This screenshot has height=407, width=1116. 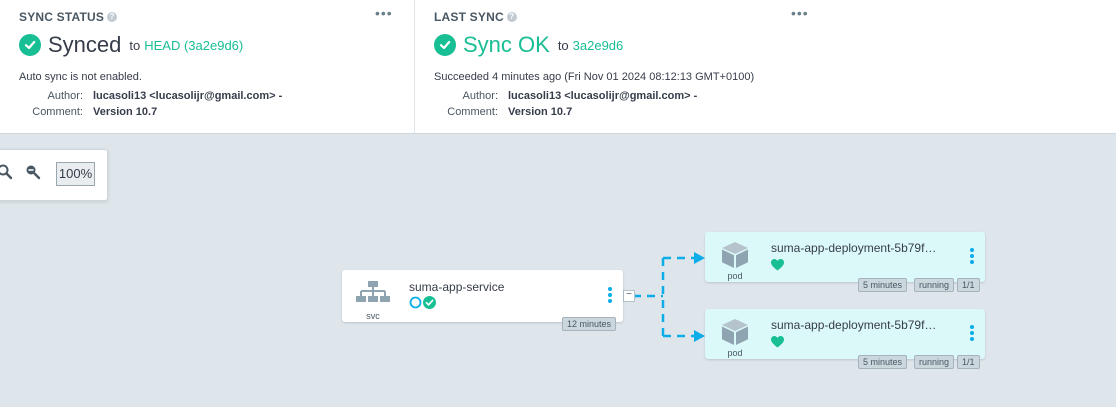 What do you see at coordinates (482, 300) in the screenshot?
I see `service-node: svc suma-app-service 12 minutes` at bounding box center [482, 300].